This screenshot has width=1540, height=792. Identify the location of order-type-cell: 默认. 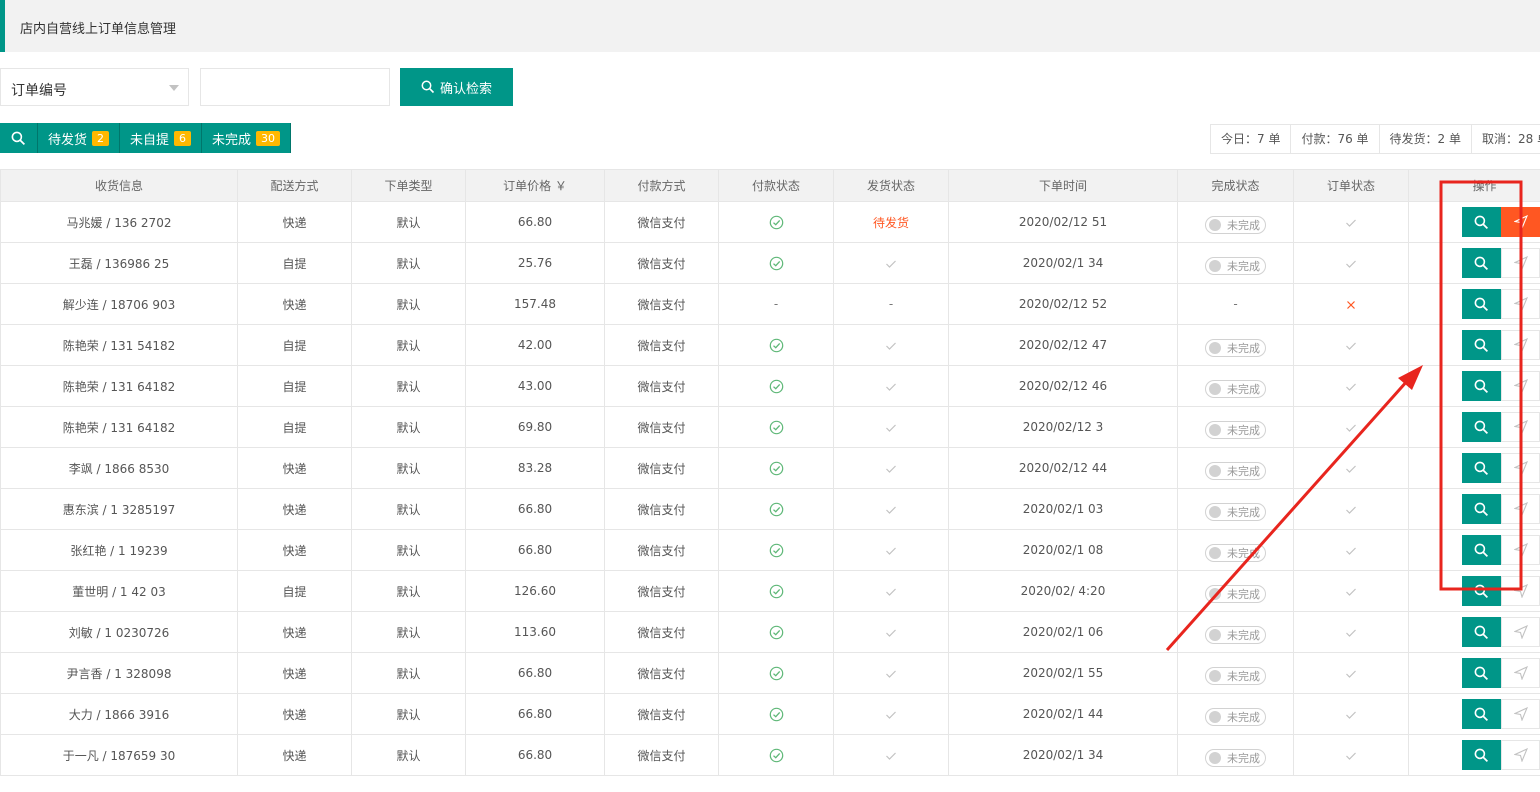
(408, 550).